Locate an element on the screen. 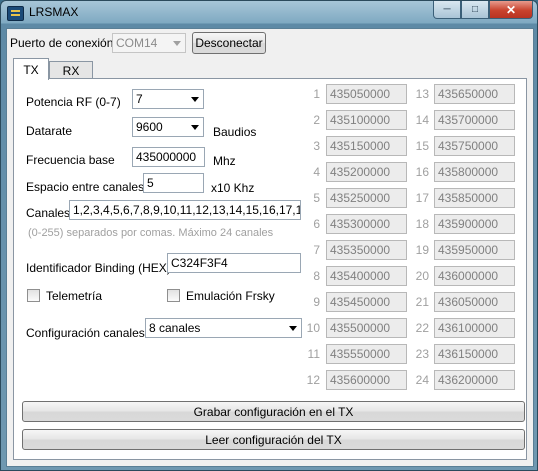 The image size is (538, 471). channels-label: Canales is located at coordinates (48, 213).